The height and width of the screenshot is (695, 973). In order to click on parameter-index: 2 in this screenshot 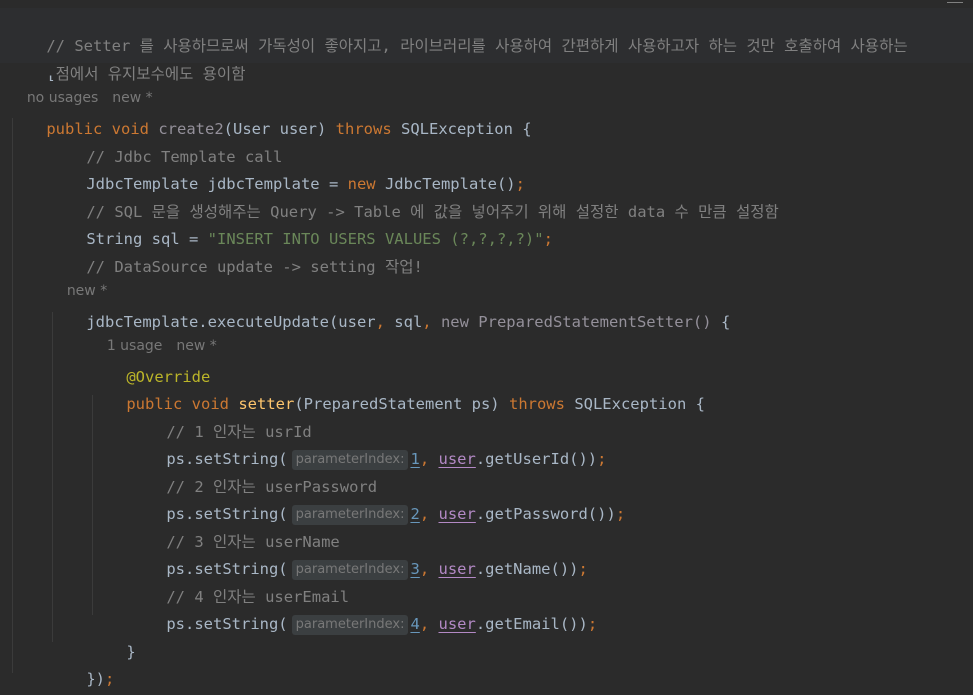, I will do `click(415, 514)`.